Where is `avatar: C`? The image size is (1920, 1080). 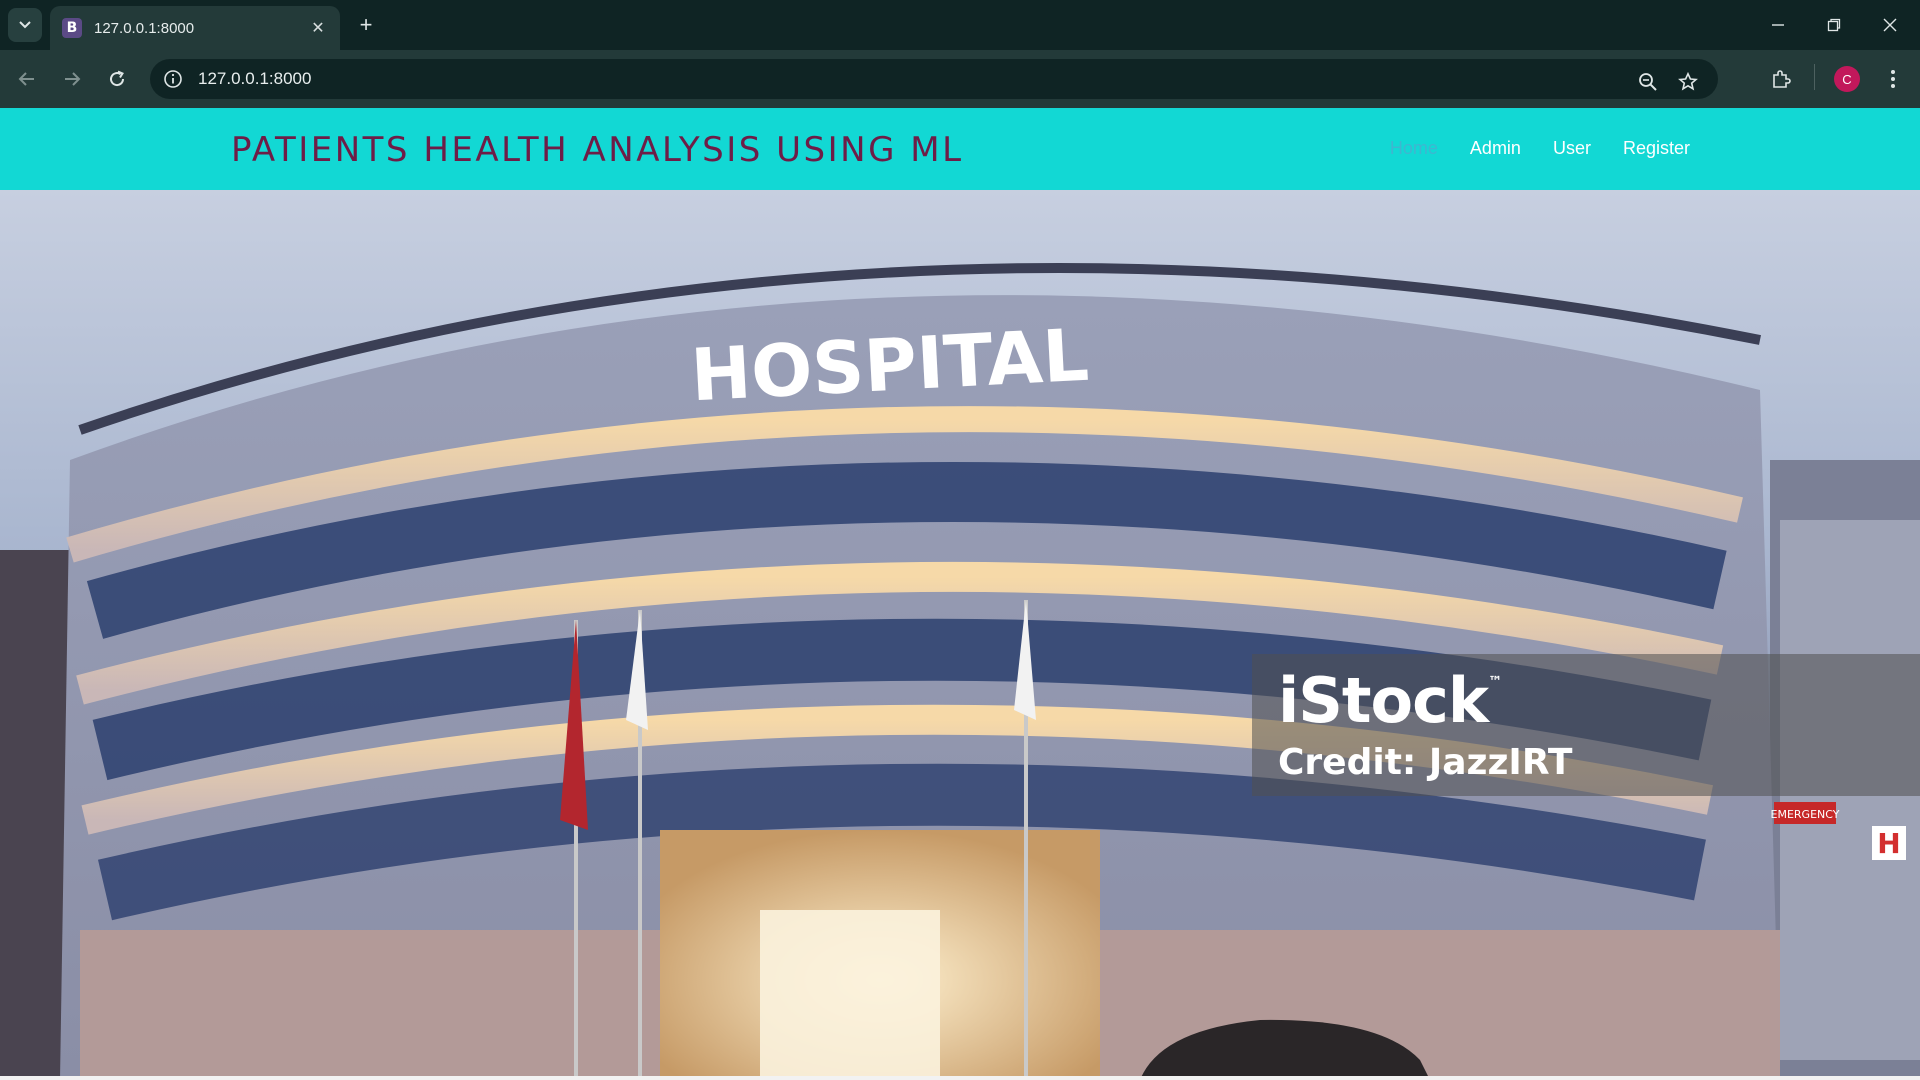
avatar: C is located at coordinates (1847, 79).